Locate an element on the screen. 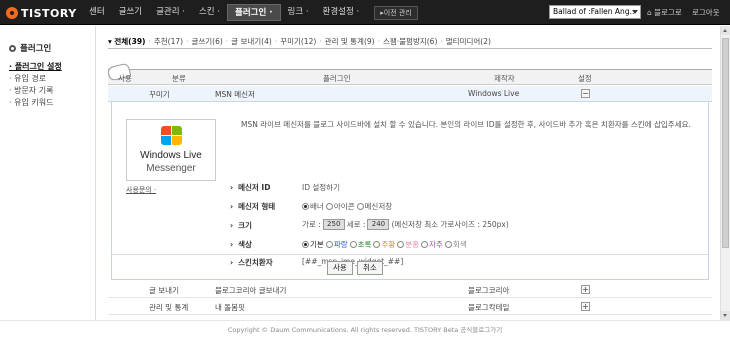 The height and width of the screenshot is (339, 730). row-plugin-name: MSN 메신저 is located at coordinates (235, 94).